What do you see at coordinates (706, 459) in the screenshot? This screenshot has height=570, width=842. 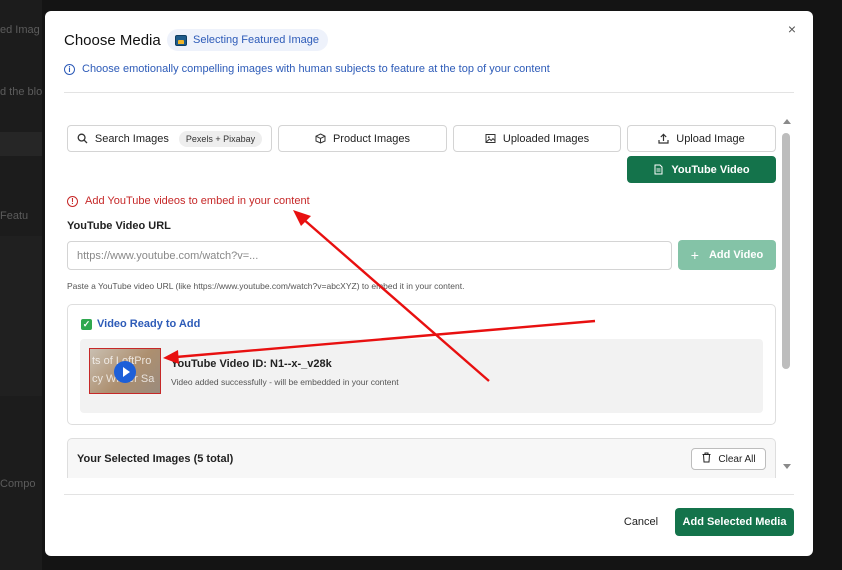 I see `trash-icon` at bounding box center [706, 459].